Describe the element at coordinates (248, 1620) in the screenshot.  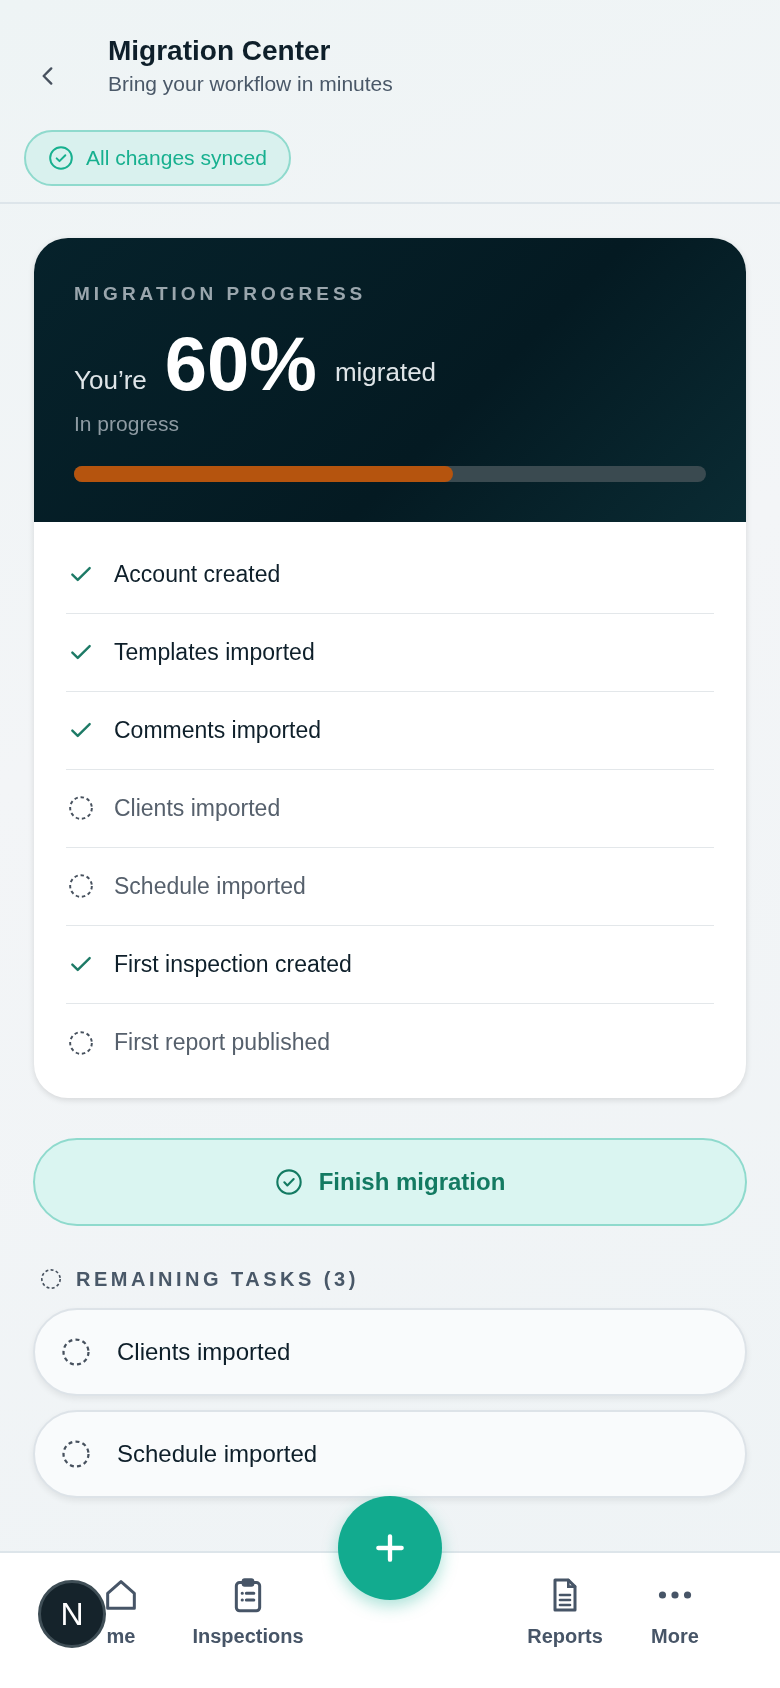
I see `nav-tab: Inspections` at that location.